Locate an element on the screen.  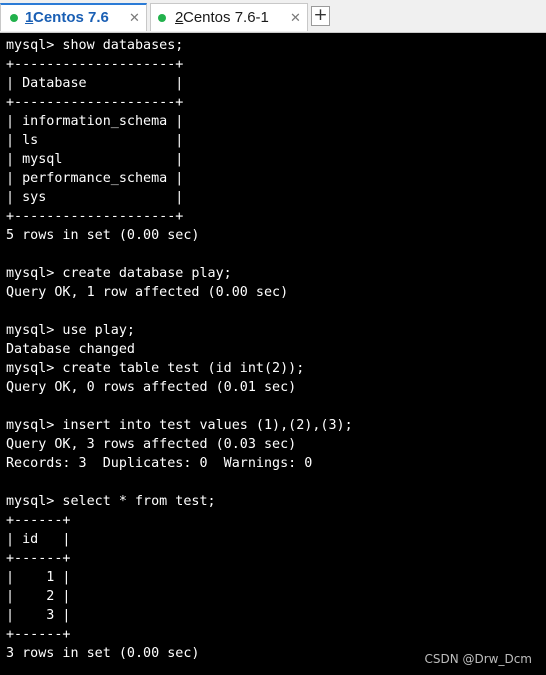
terminal-line: 3 rows in set (0.00 sec) is located at coordinates (103, 653).